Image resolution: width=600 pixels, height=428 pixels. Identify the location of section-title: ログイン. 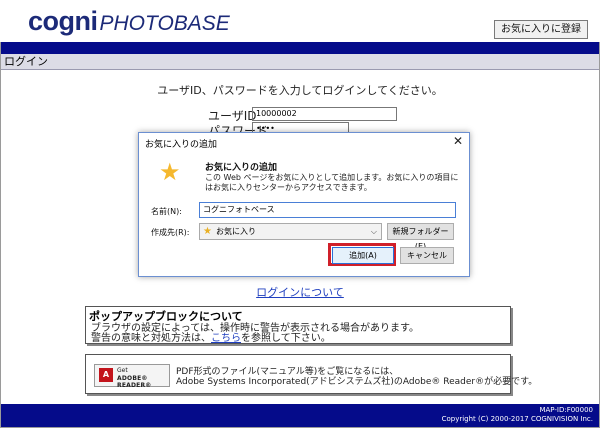
(300, 62).